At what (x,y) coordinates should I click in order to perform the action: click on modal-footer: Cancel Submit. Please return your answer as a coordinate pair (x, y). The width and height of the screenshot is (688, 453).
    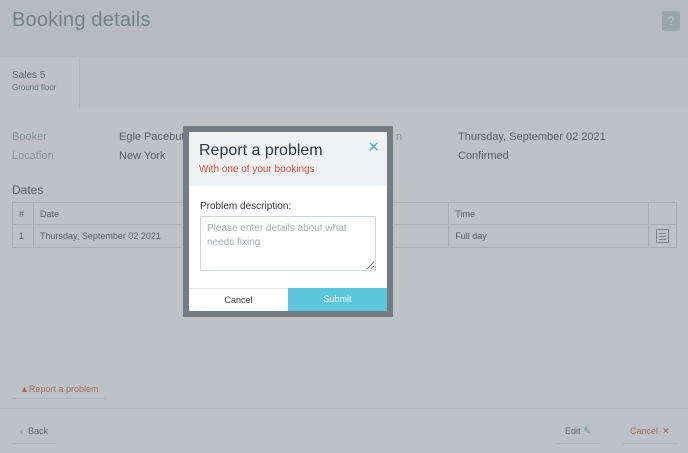
    Looking at the image, I should click on (288, 299).